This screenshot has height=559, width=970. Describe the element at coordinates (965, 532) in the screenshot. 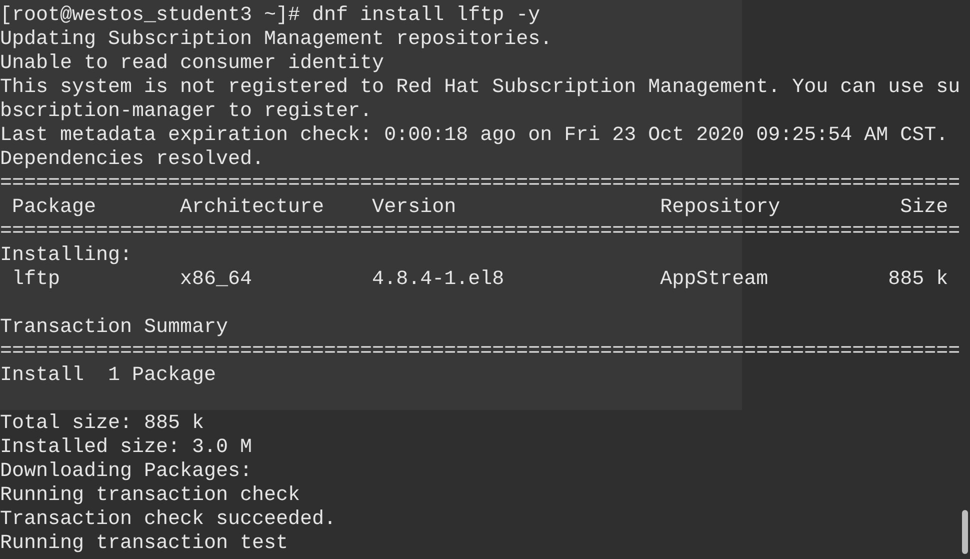

I see `scrollbar-thumb` at that location.